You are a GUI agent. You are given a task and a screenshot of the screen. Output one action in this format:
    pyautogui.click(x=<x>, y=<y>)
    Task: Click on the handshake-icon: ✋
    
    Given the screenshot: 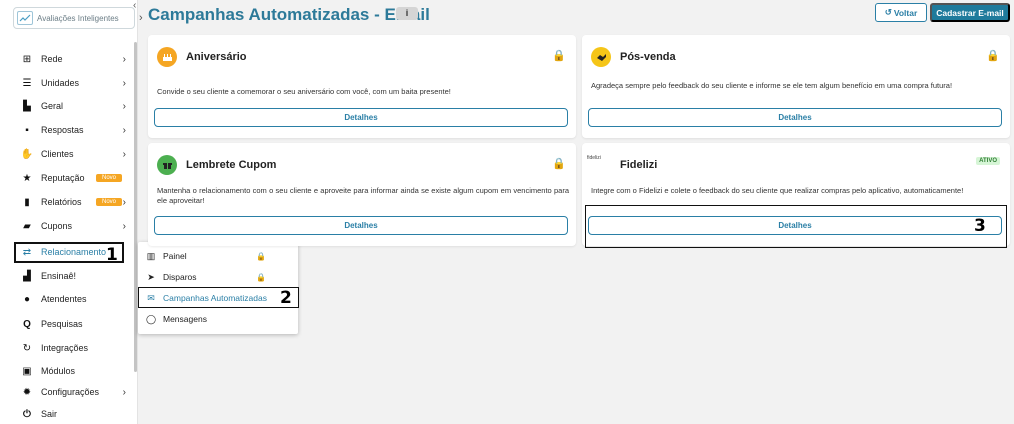 What is the action you would take?
    pyautogui.click(x=27, y=154)
    